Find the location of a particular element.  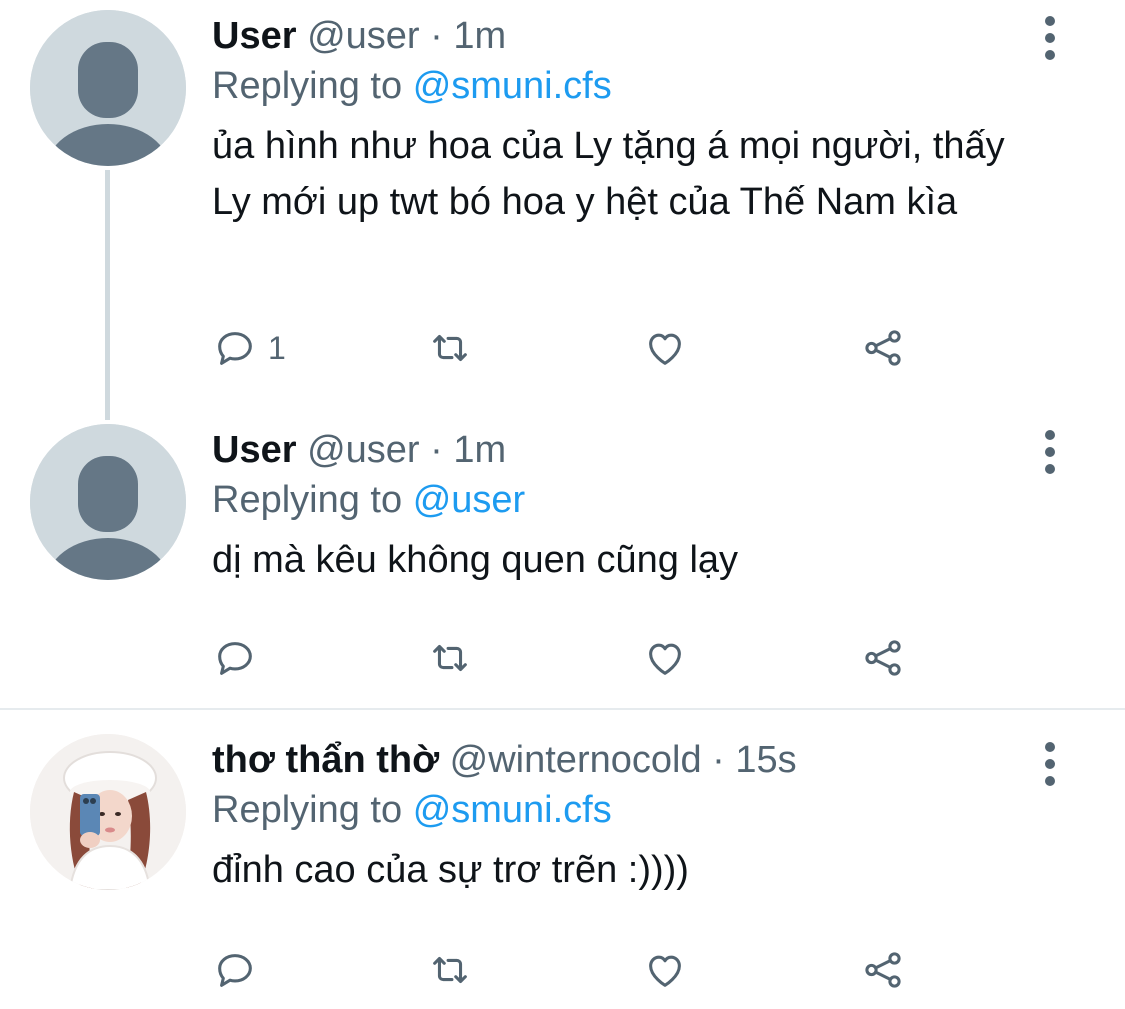

mention-link: @user is located at coordinates (469, 500).